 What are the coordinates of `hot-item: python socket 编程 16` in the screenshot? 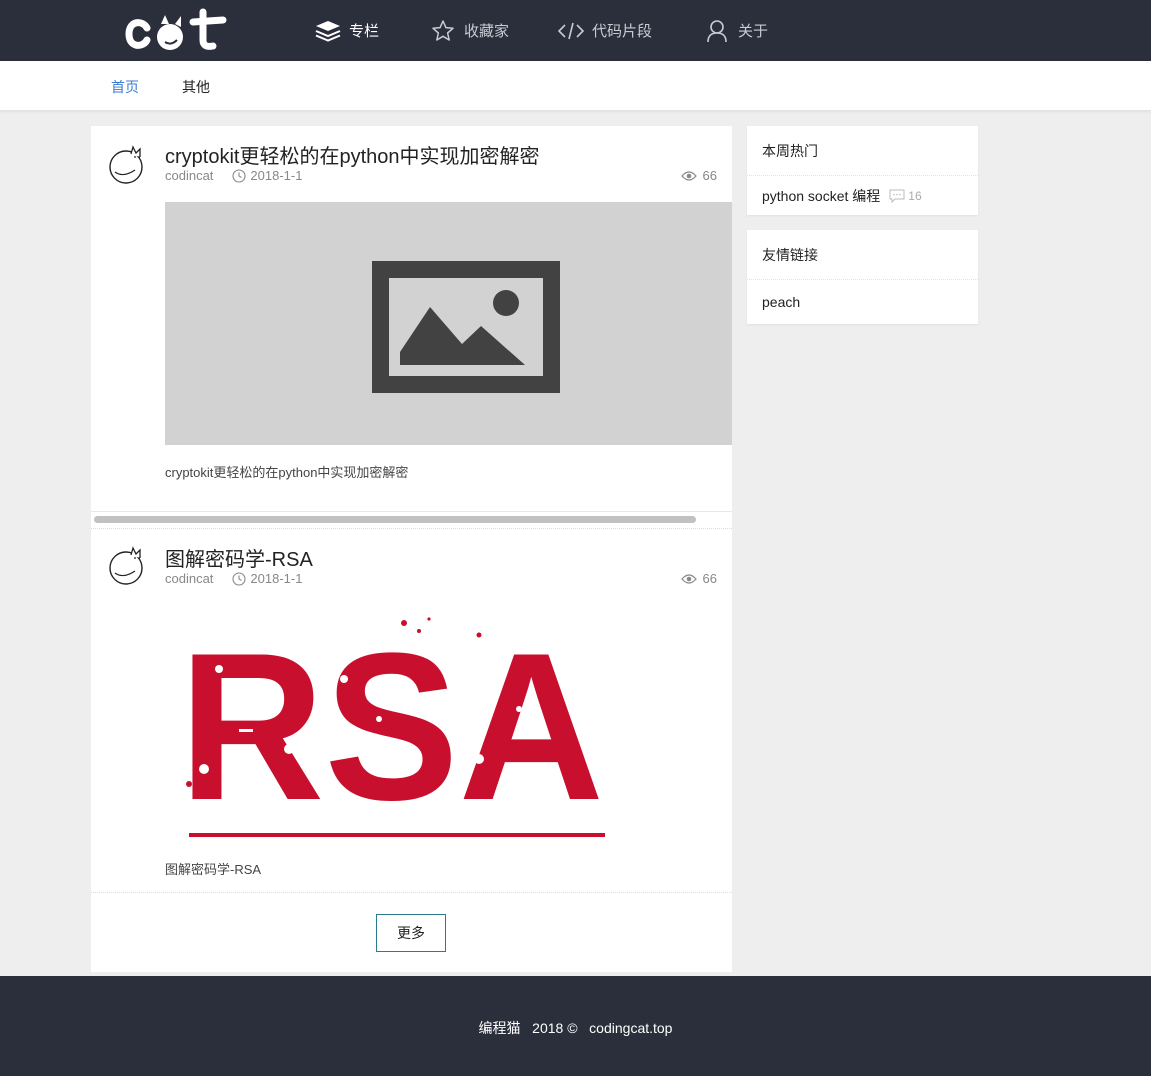 It's located at (862, 195).